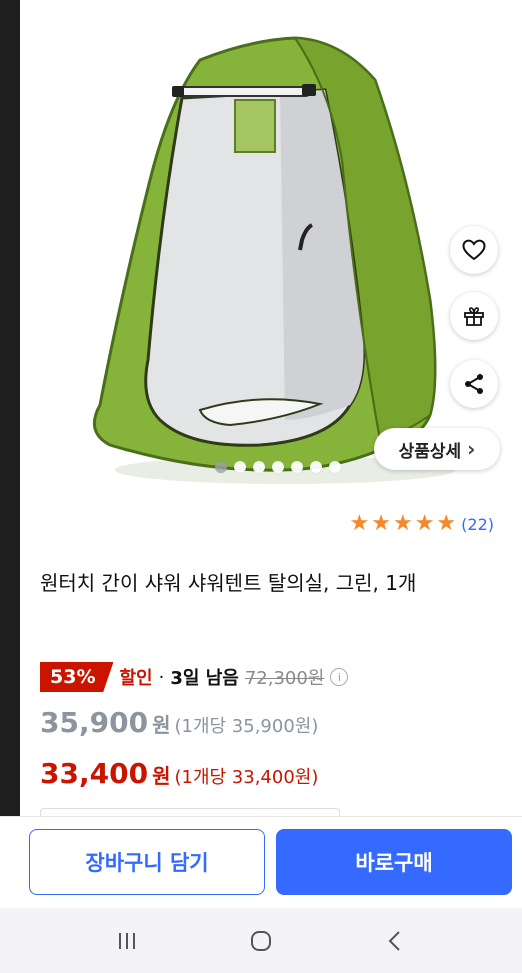 Image resolution: width=522 pixels, height=973 pixels. I want to click on sale-price-per-unit: (1개당 35,900원), so click(246, 726).